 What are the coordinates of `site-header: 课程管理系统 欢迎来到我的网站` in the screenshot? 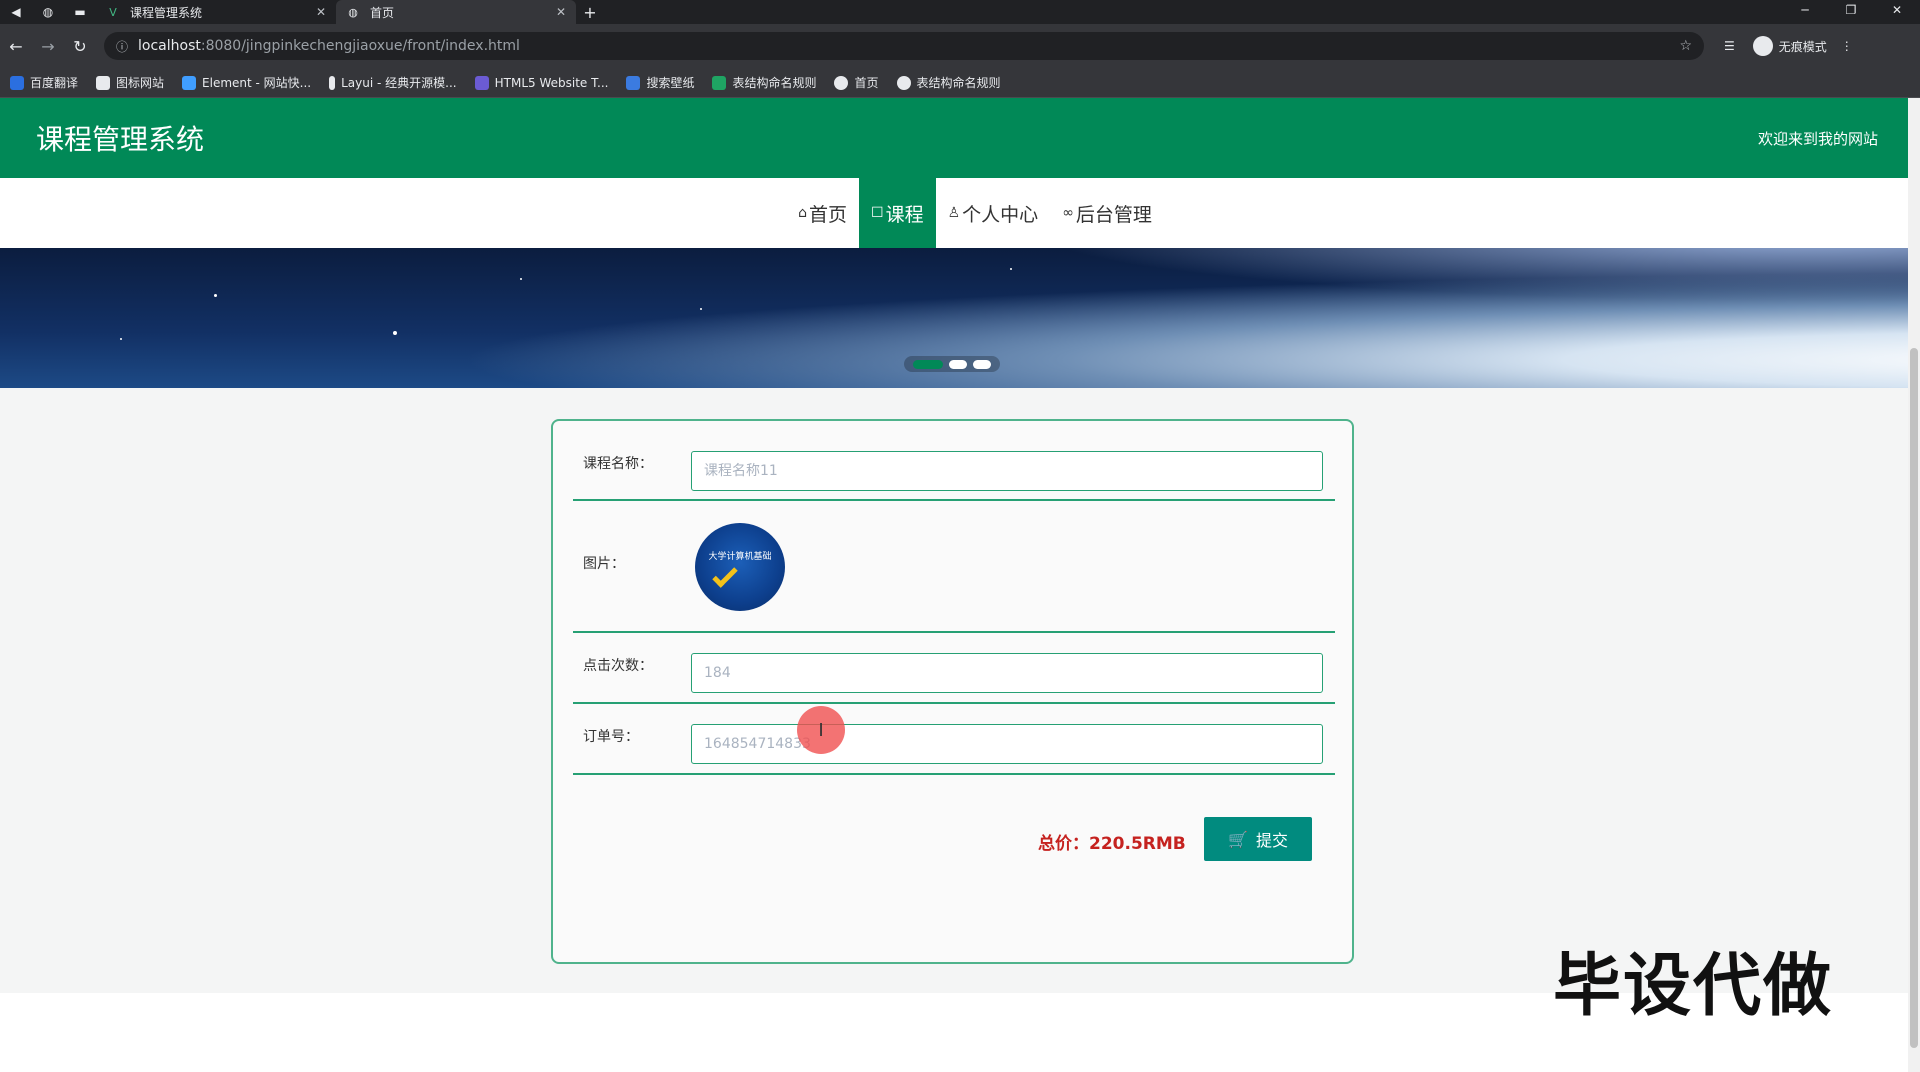 It's located at (954, 138).